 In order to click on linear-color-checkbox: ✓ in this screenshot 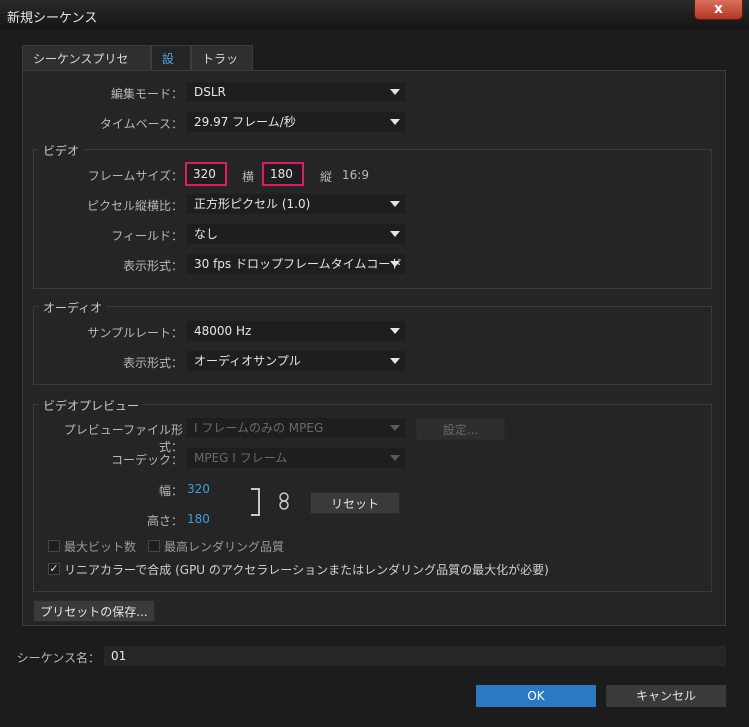, I will do `click(54, 569)`.